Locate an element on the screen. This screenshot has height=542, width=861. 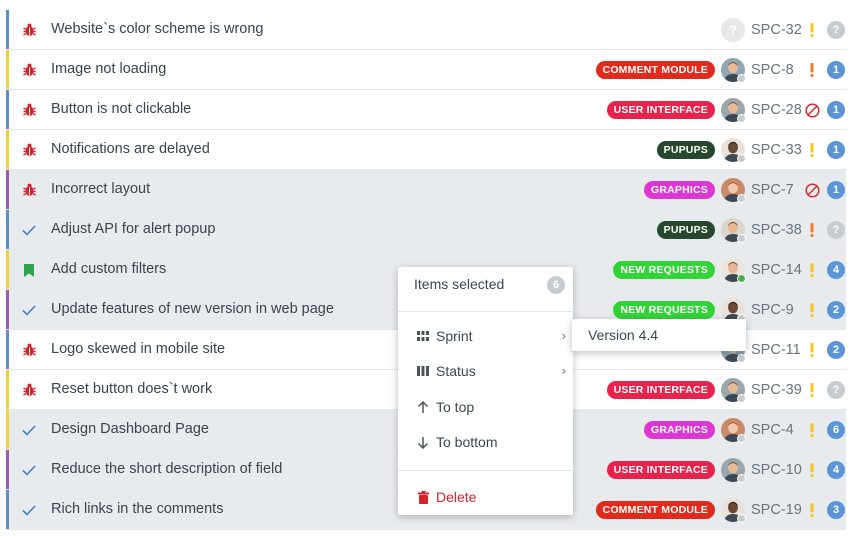
chevron-right-icon: › is located at coordinates (563, 335).